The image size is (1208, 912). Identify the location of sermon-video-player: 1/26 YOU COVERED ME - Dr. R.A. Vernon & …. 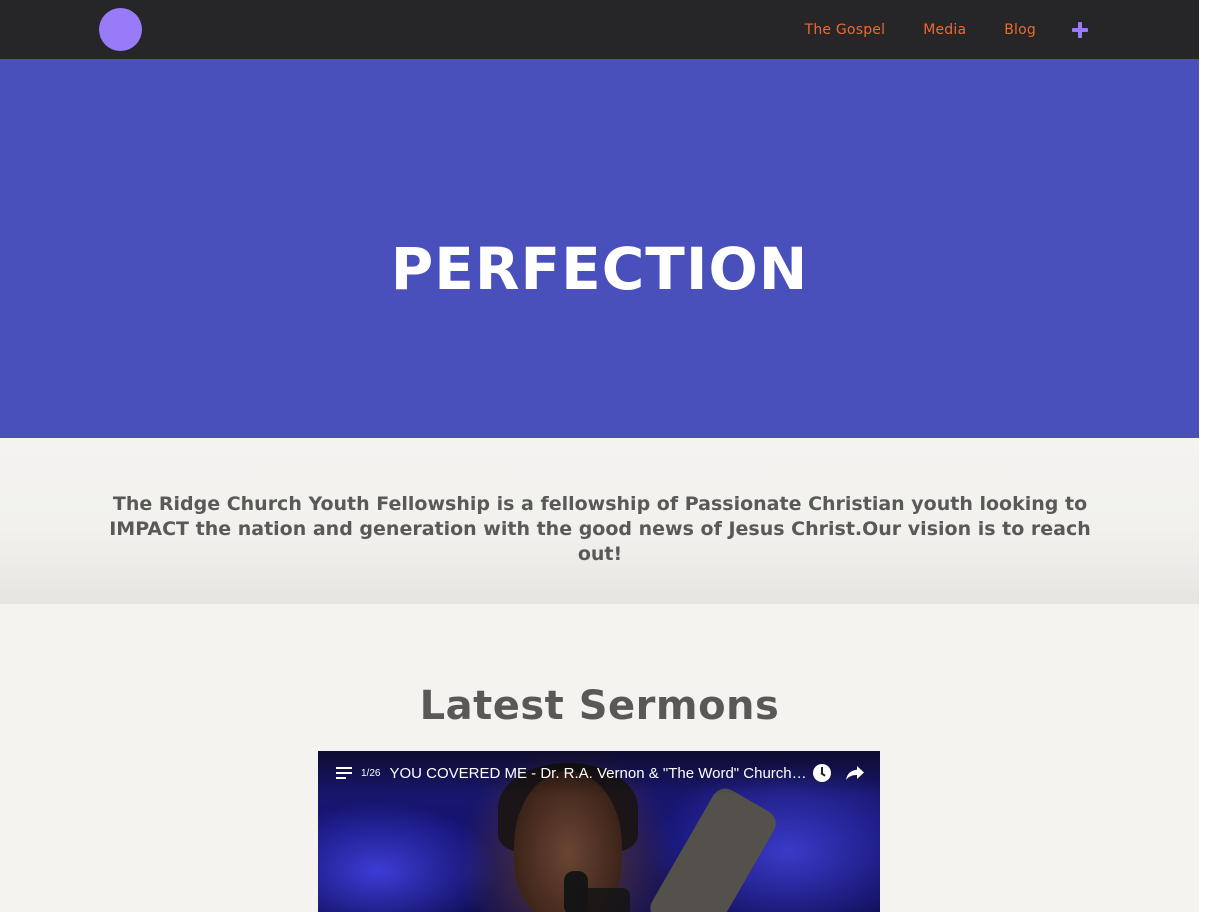
(599, 831).